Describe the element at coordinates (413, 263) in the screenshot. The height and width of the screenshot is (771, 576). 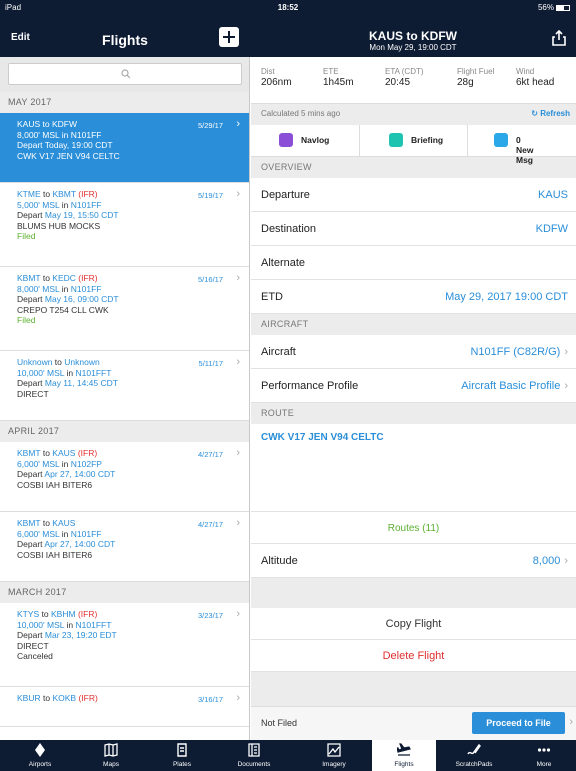
I see `alternate-row: Alternate` at that location.